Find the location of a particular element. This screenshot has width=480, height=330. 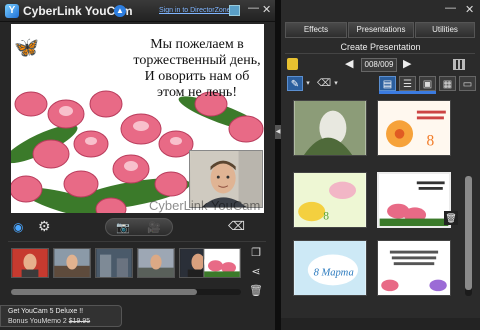

layout-photo-icon: ▦ is located at coordinates (447, 83).